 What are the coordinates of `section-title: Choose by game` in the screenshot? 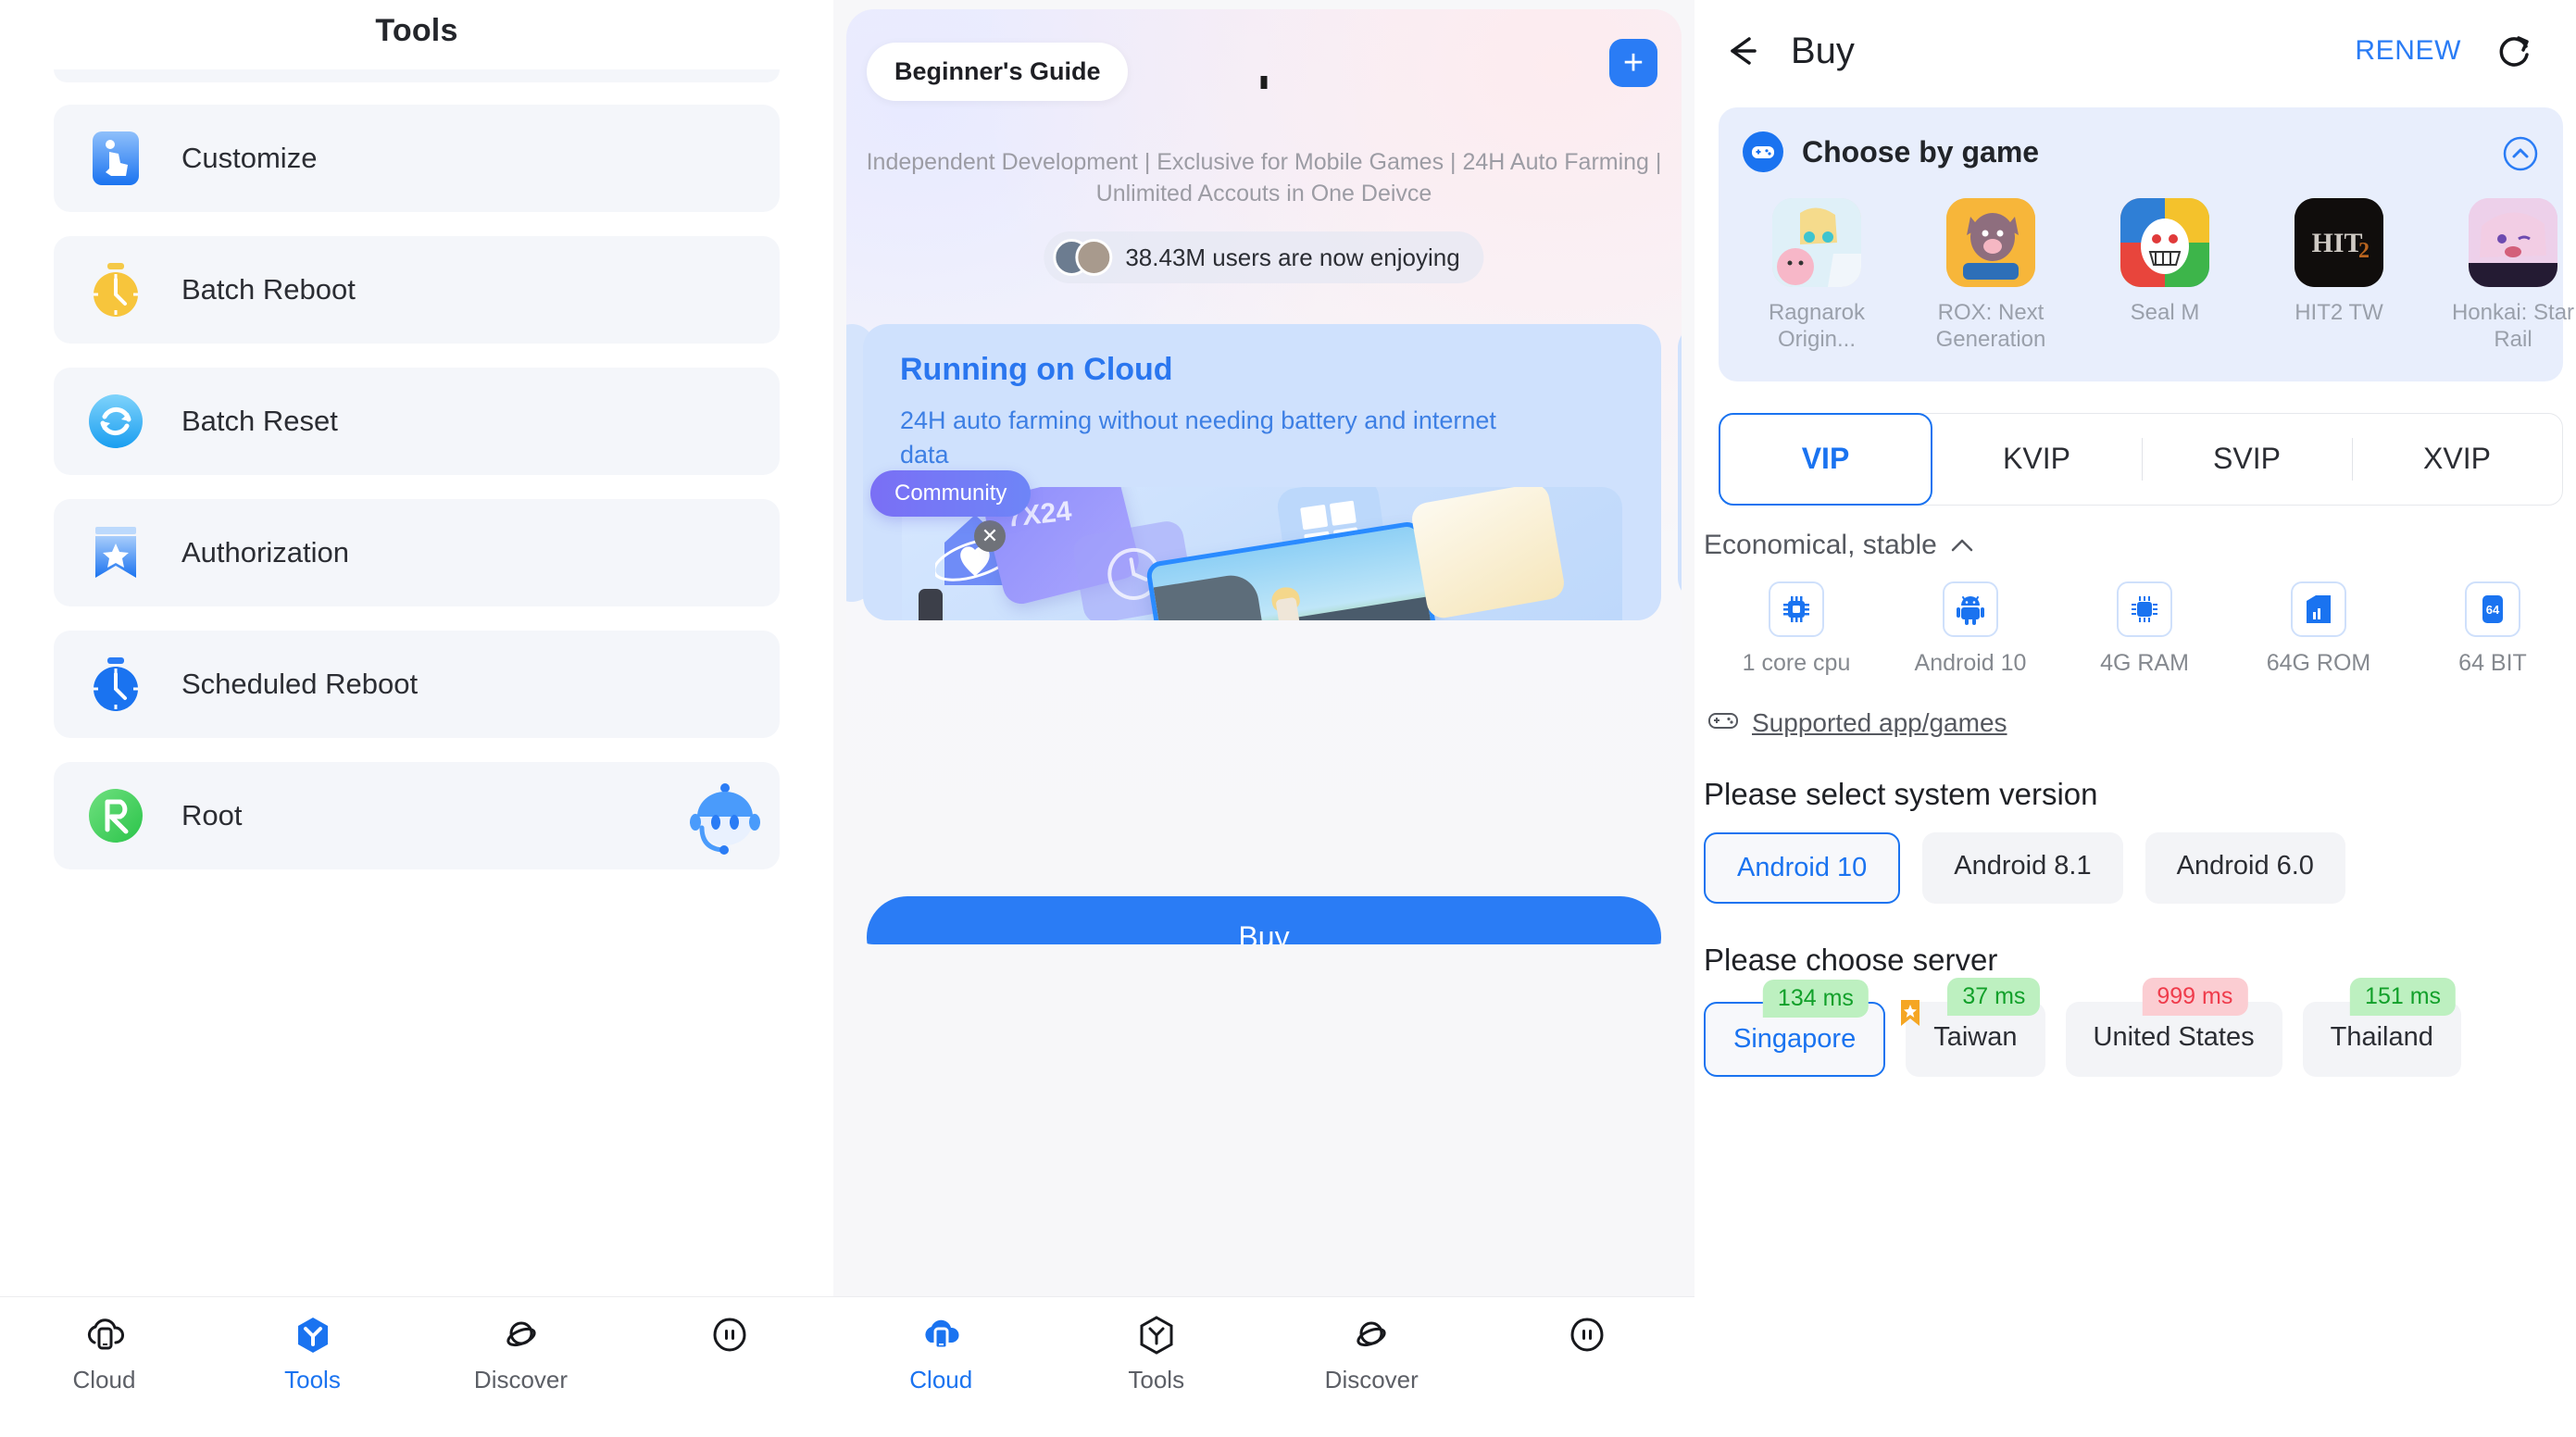 It's located at (1921, 152).